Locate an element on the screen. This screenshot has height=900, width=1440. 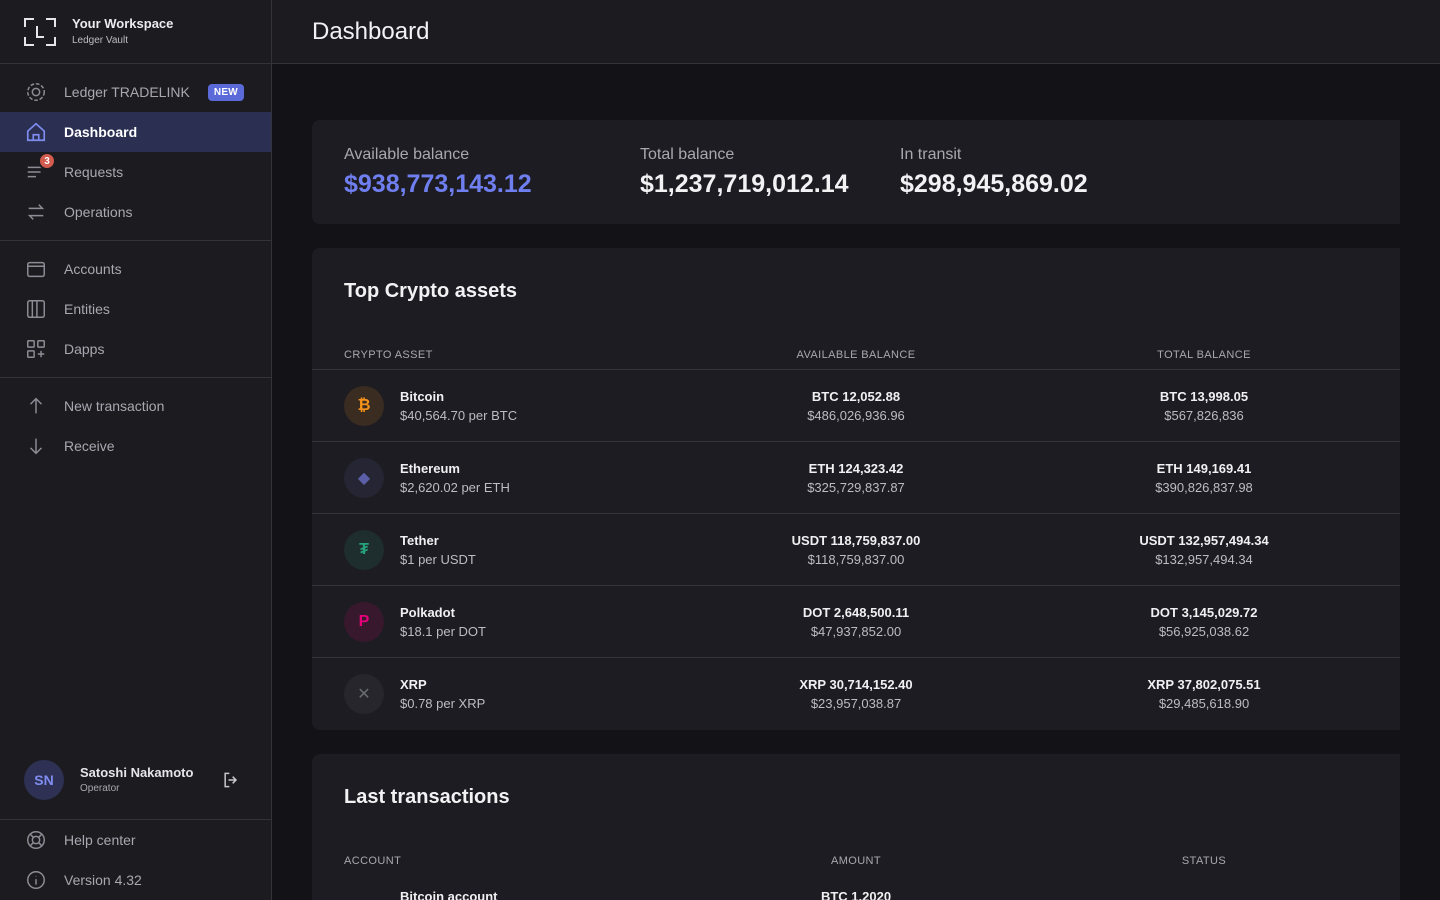
workspace-switcher: Your Workspace Ledger Vault is located at coordinates (135, 32).